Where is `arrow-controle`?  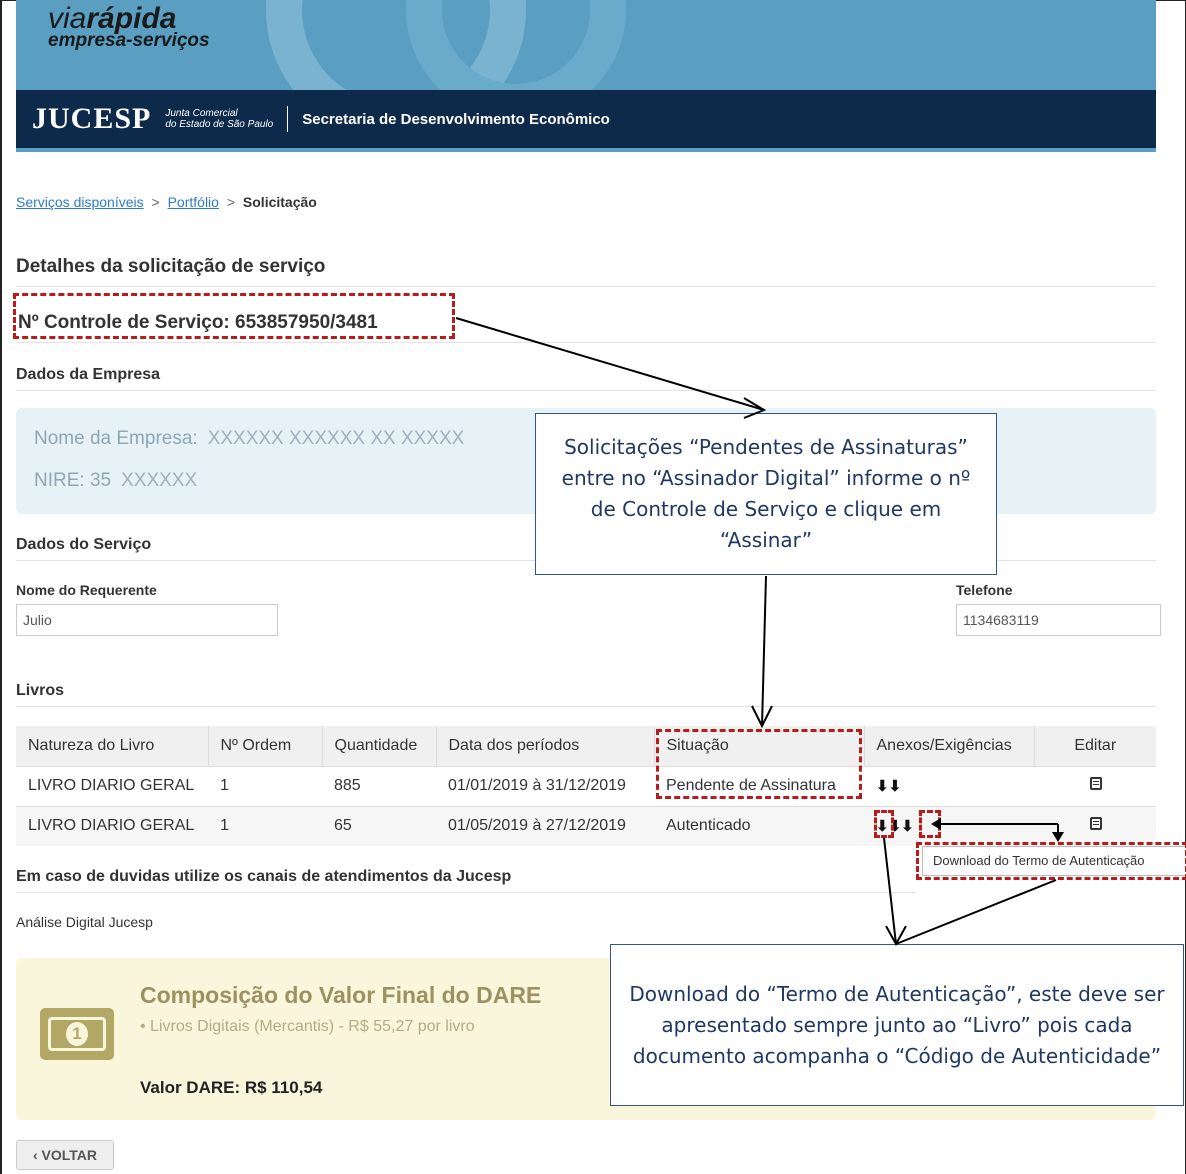
arrow-controle is located at coordinates (610, 364).